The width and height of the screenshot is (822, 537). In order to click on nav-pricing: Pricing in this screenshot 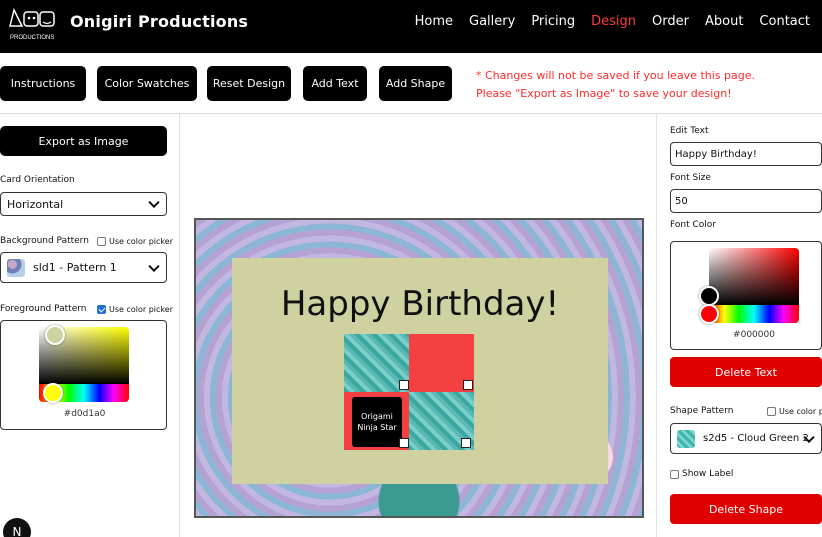, I will do `click(553, 21)`.